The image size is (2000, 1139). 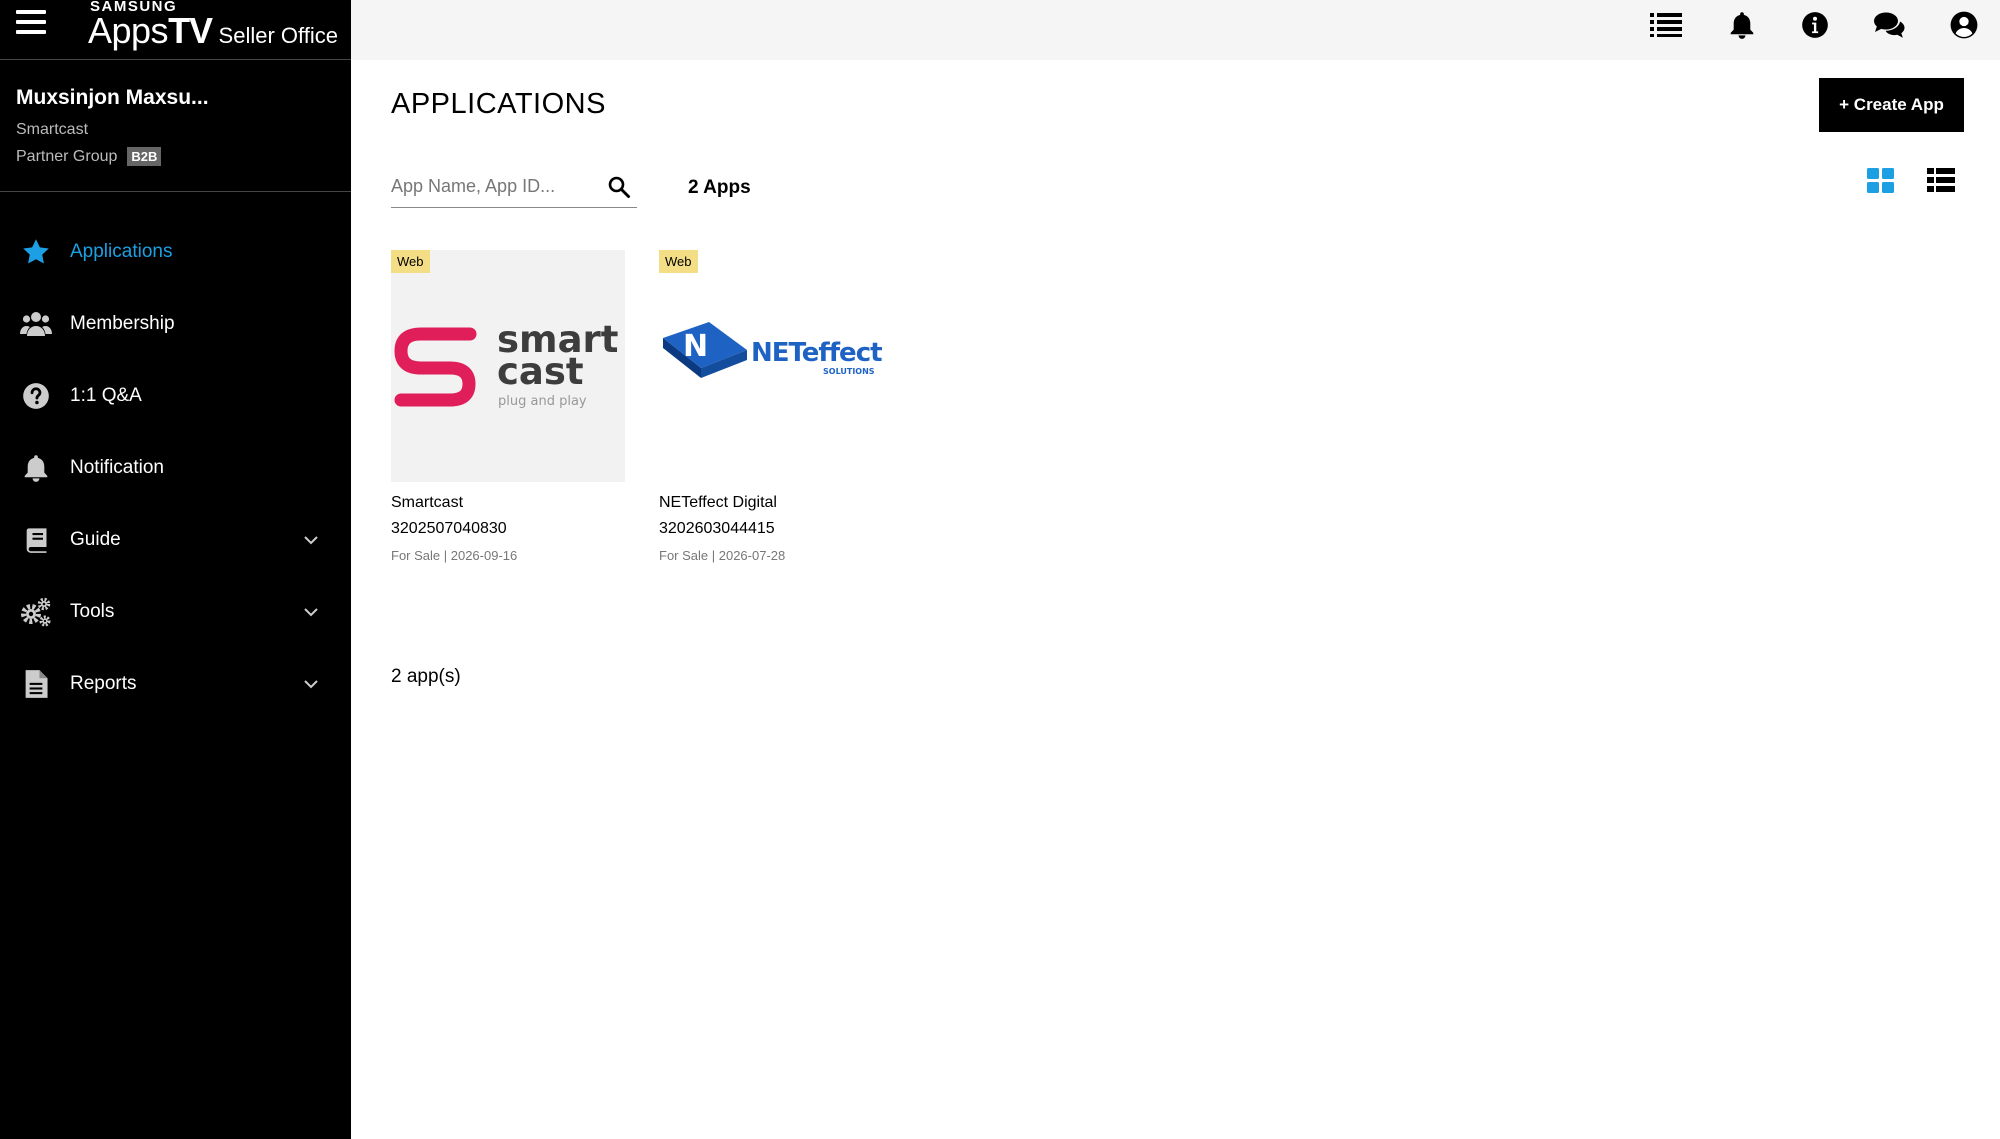 I want to click on info-icon, so click(x=1815, y=25).